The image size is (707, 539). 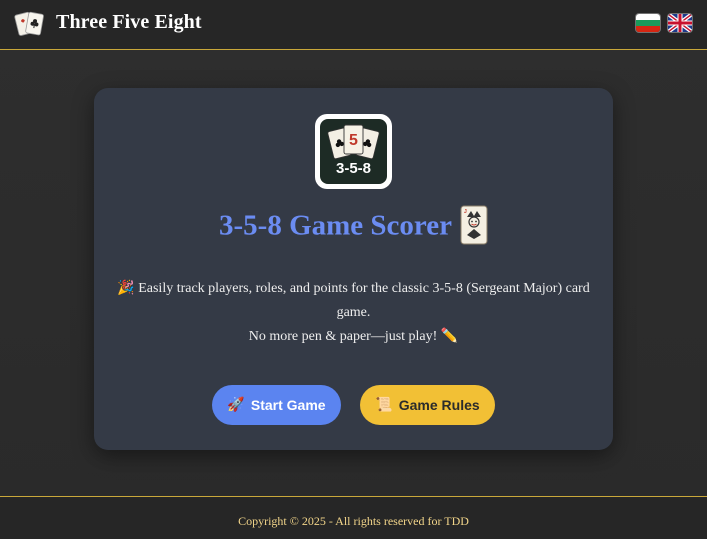 I want to click on game-rules-label: Game Rules, so click(x=439, y=405).